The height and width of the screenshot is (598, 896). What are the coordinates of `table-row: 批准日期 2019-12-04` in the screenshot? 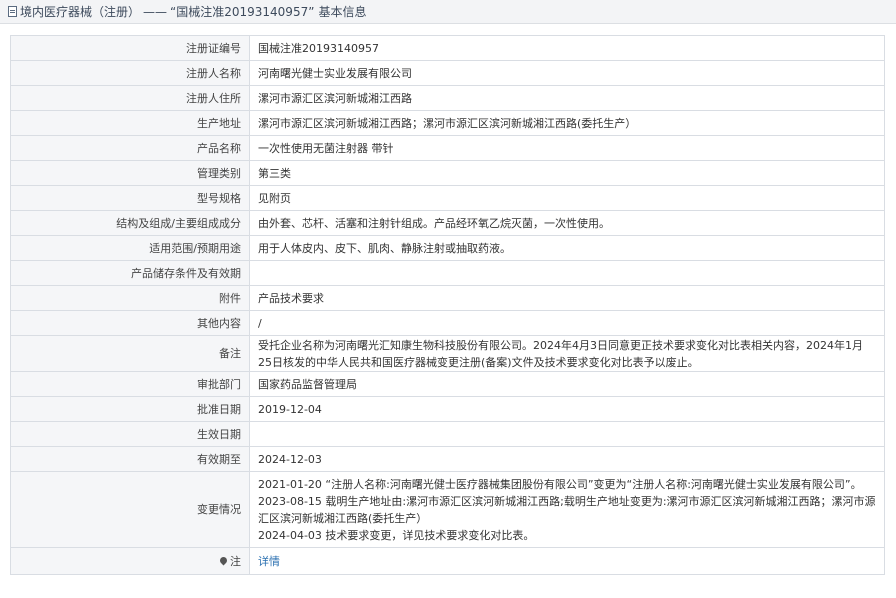 It's located at (447, 409).